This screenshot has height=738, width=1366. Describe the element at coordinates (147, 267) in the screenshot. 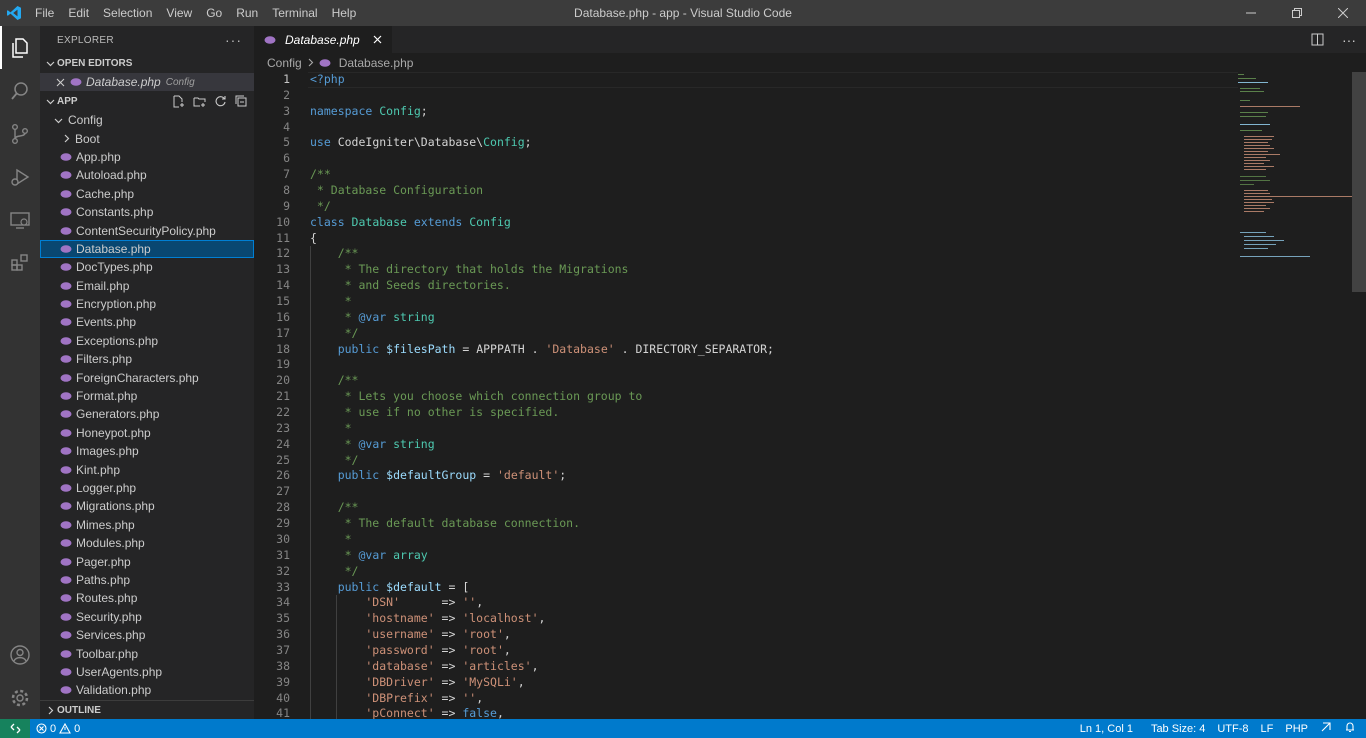

I see `file-item: DocTypes.php` at that location.